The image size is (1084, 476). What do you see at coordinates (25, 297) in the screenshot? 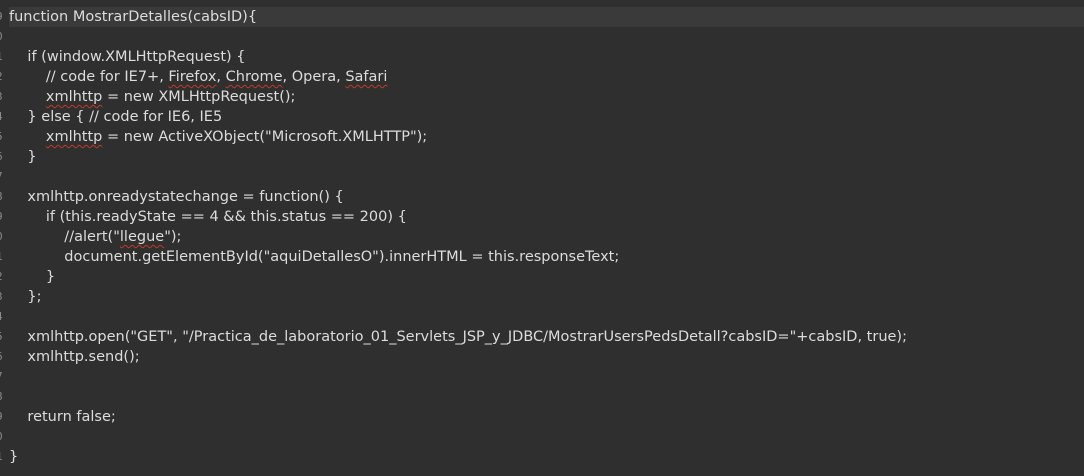
I see `code-text: };` at bounding box center [25, 297].